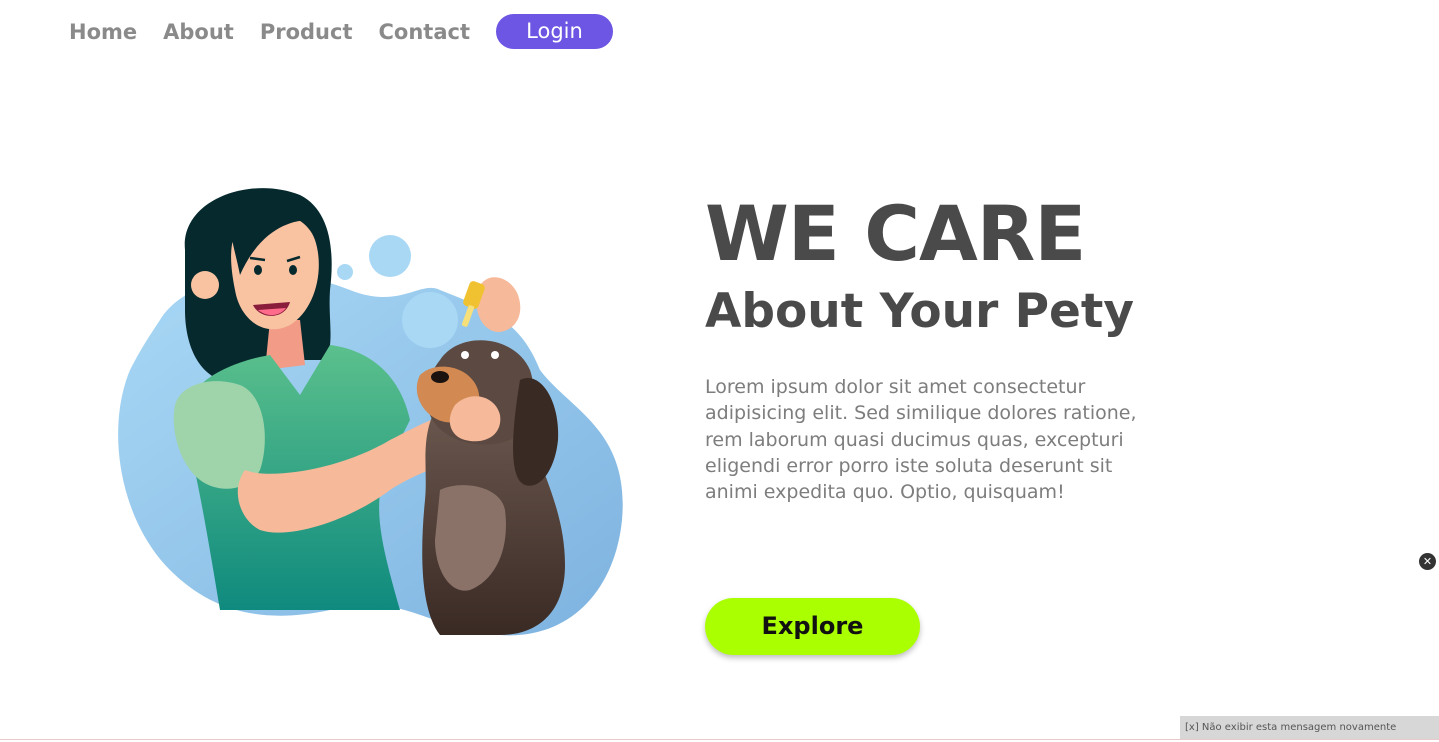  I want to click on nav-link-product: Product, so click(306, 32).